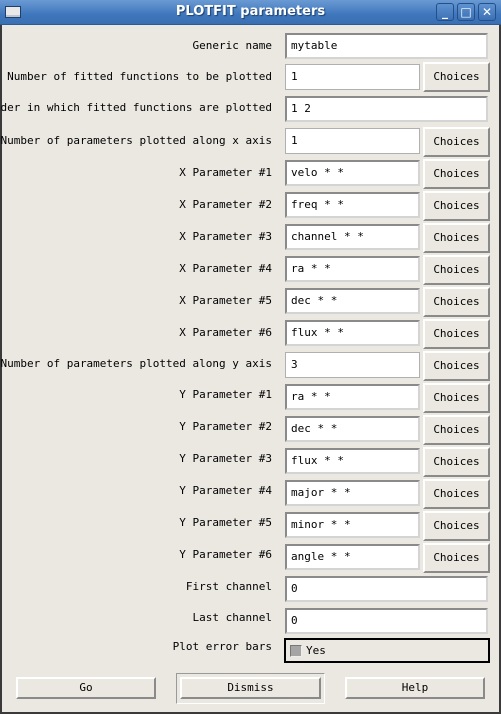  What do you see at coordinates (456, 238) in the screenshot?
I see `x-param-3-choices-button: Choices` at bounding box center [456, 238].